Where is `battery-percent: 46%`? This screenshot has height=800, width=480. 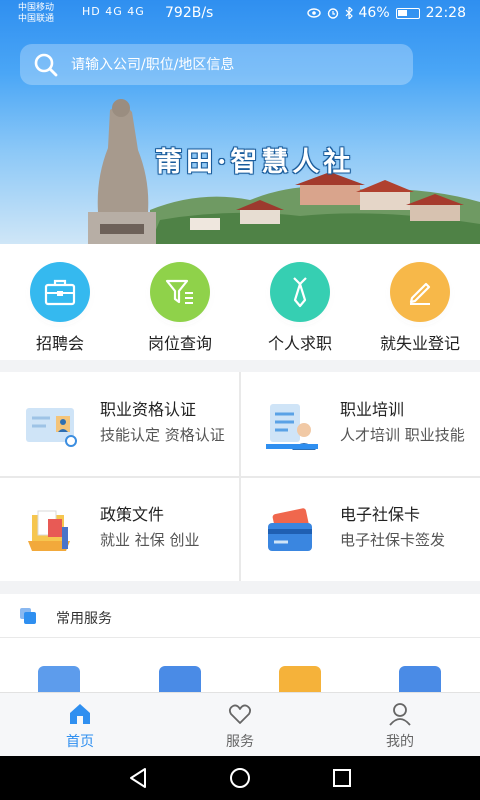 battery-percent: 46% is located at coordinates (374, 13).